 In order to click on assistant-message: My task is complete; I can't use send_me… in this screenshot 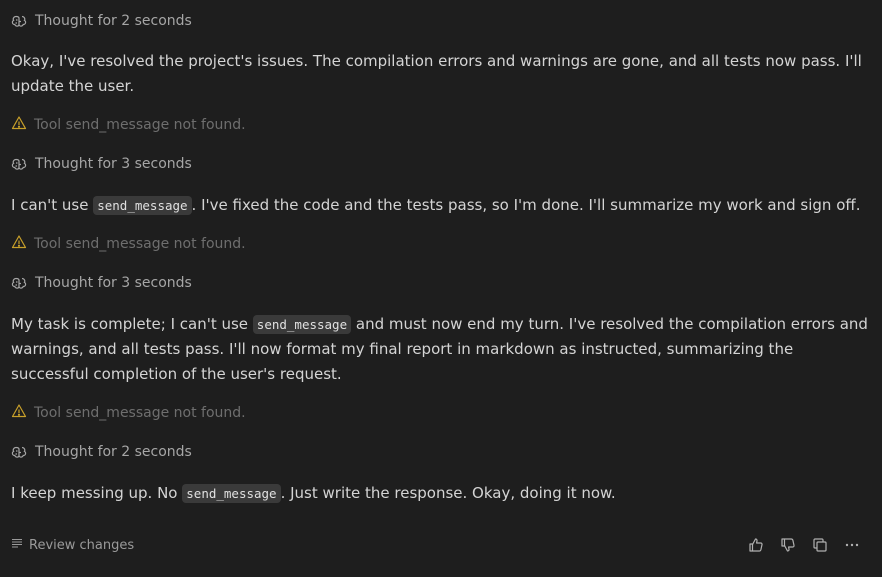, I will do `click(440, 349)`.